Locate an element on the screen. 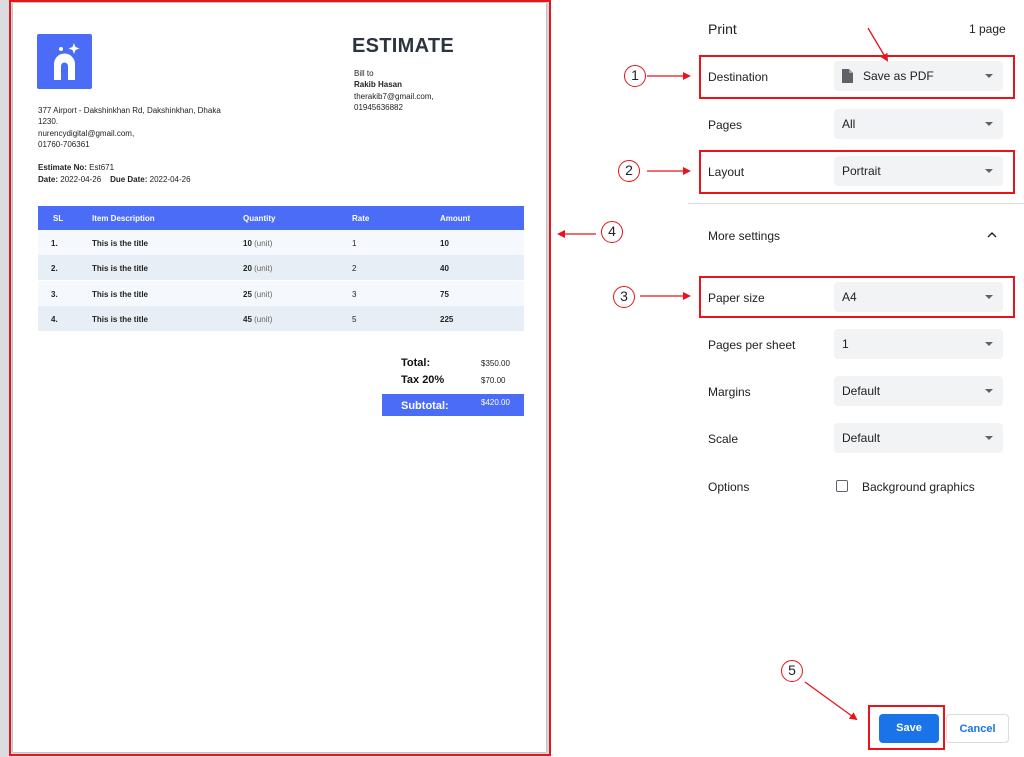 The image size is (1024, 757). annotation-marker-5: 5 is located at coordinates (792, 671).